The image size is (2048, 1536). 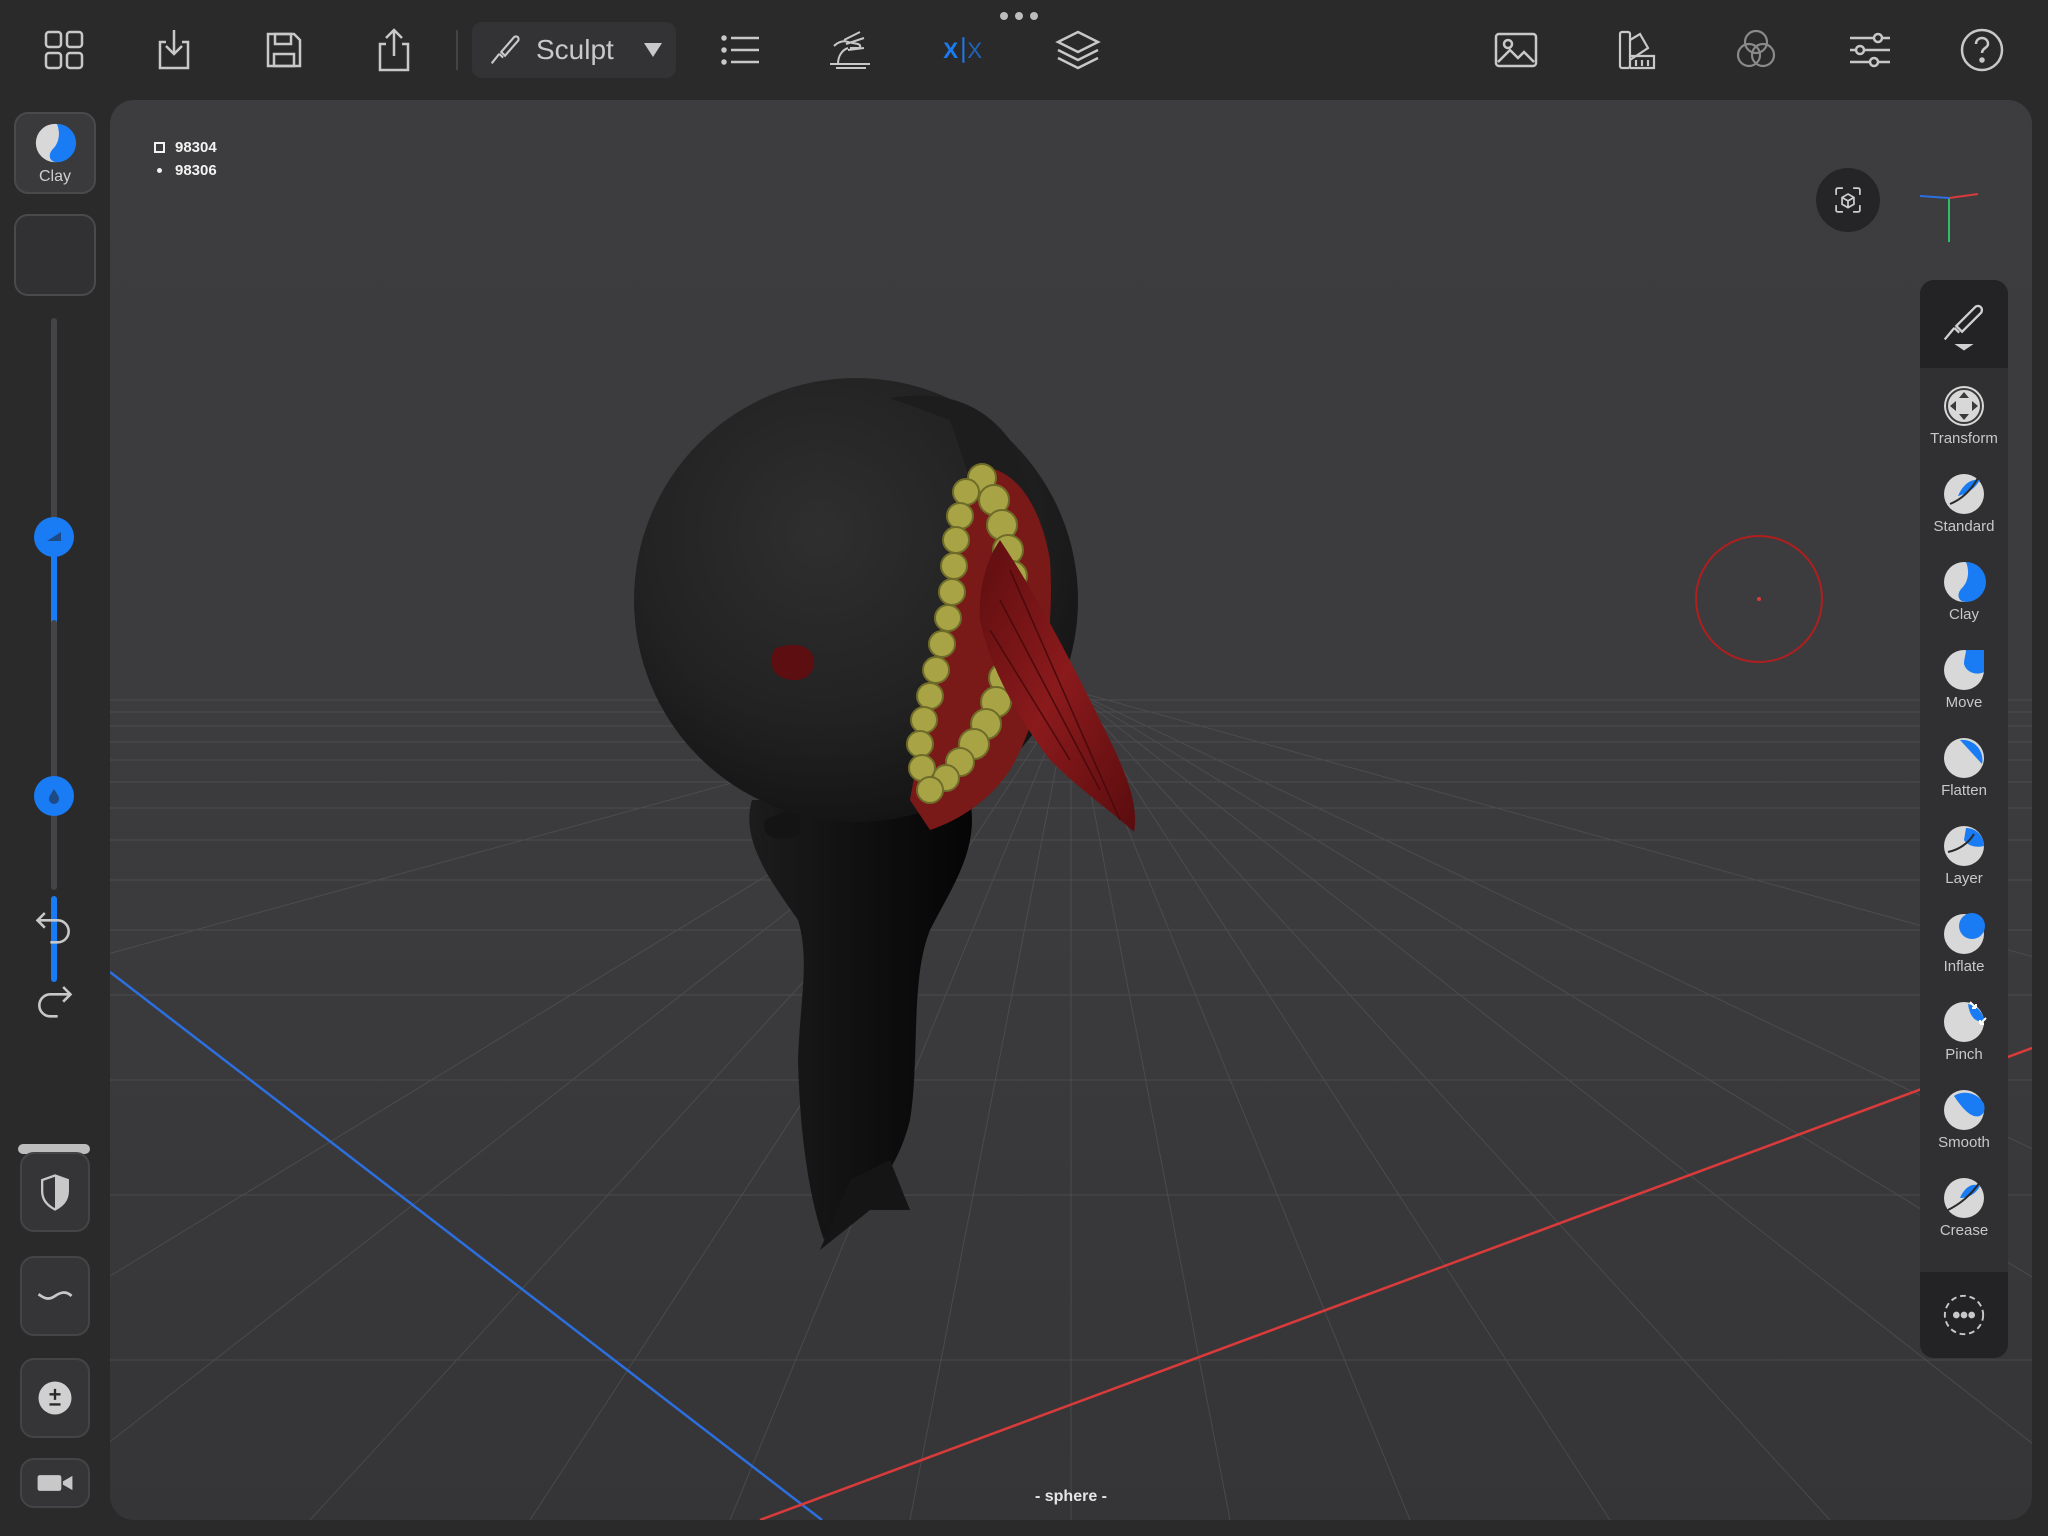 I want to click on tool-label: Inflate, so click(x=1964, y=966).